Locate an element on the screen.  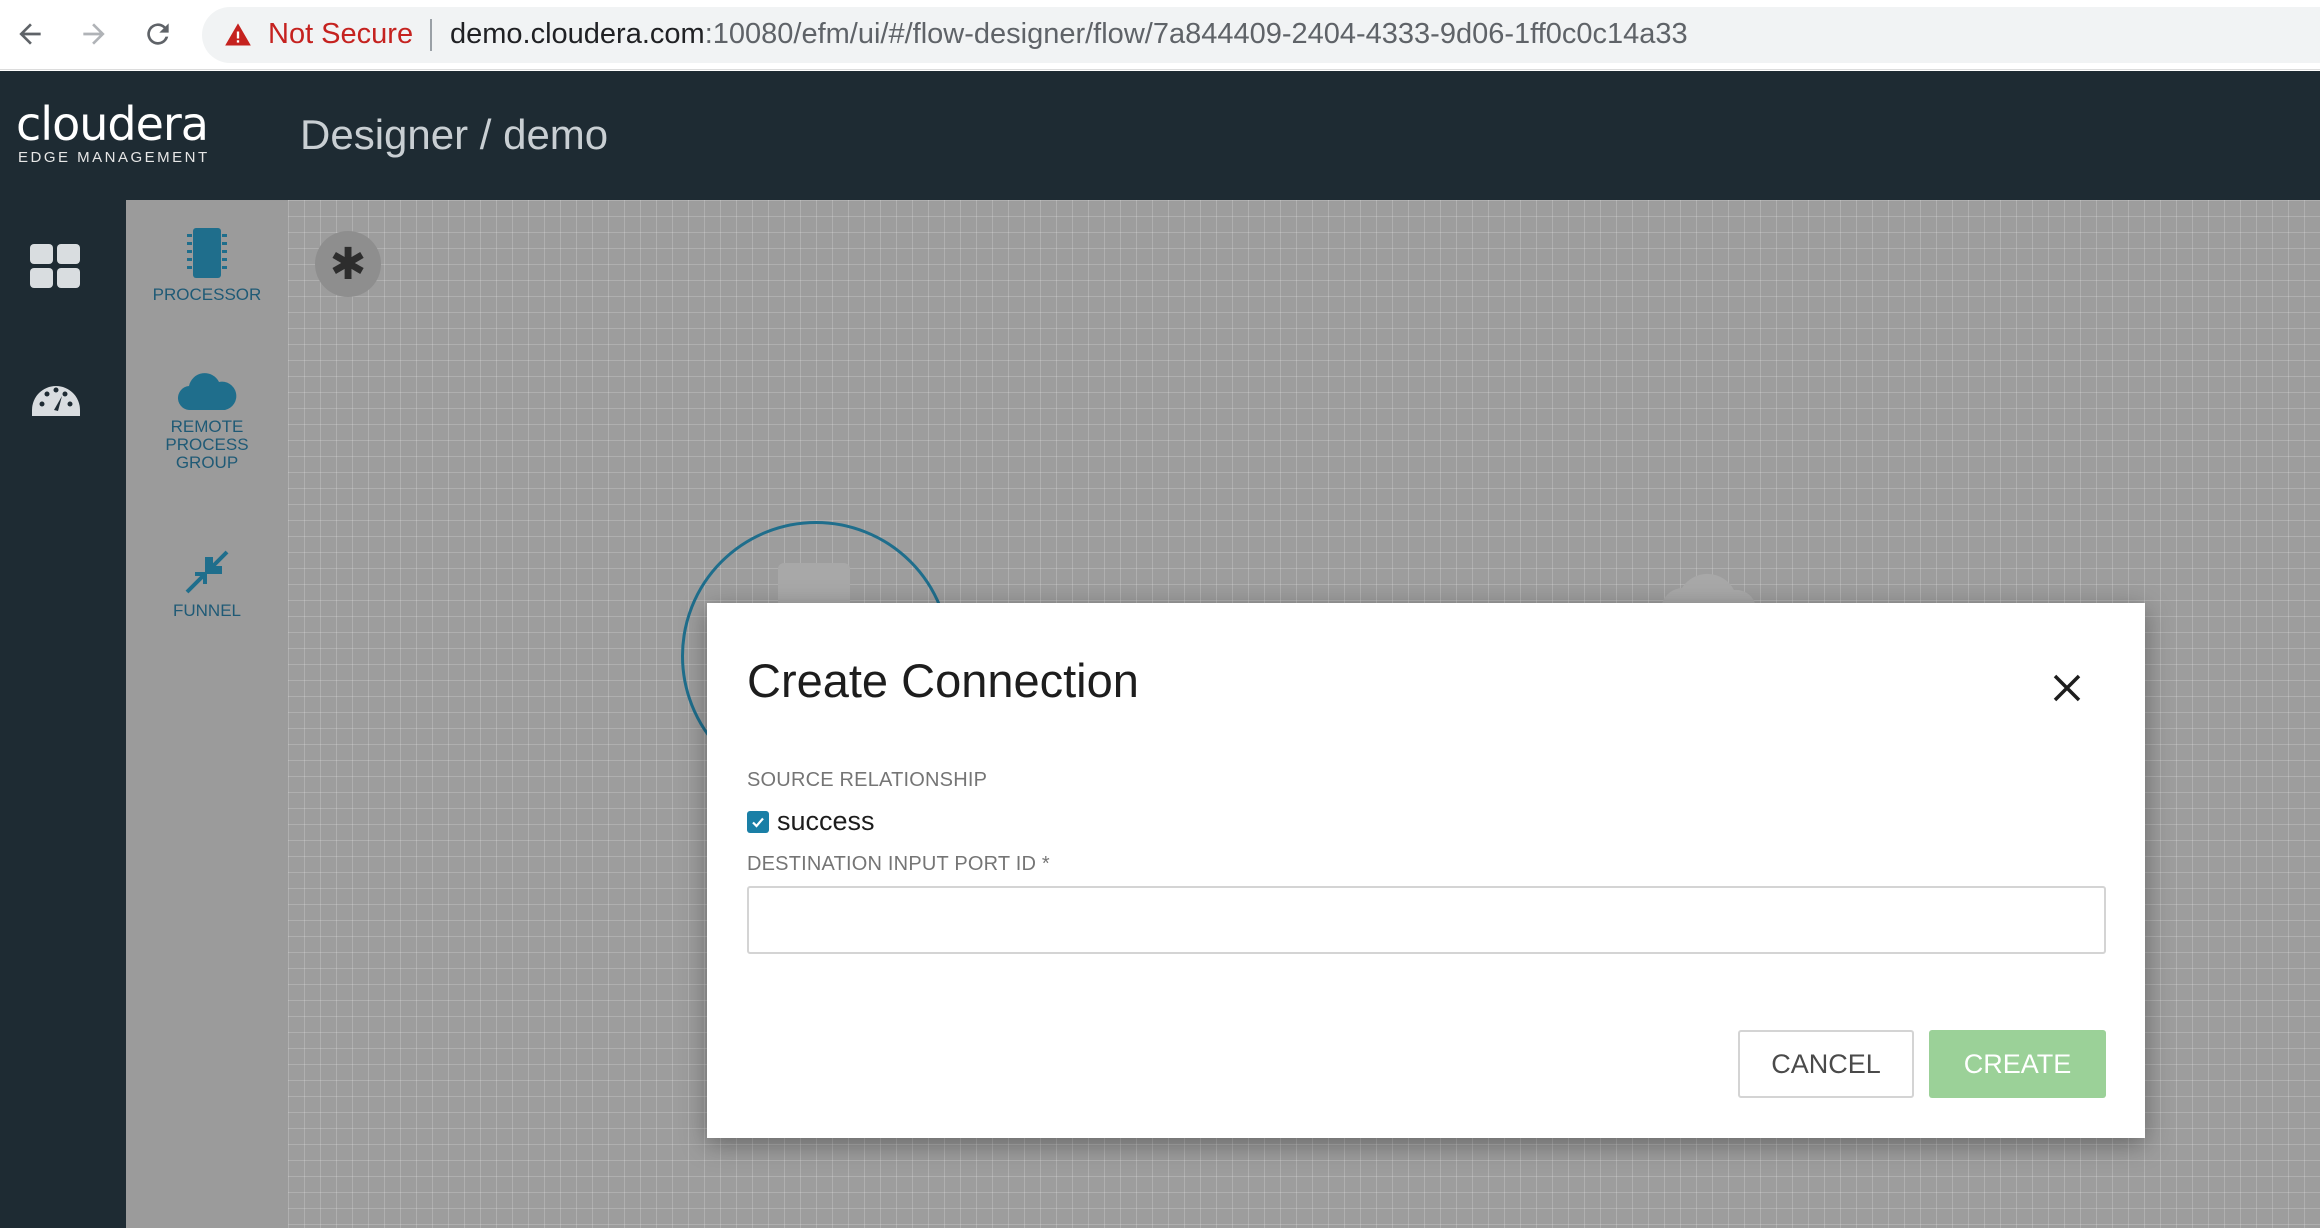
palette-label-processor: PROCESSOR is located at coordinates (207, 294).